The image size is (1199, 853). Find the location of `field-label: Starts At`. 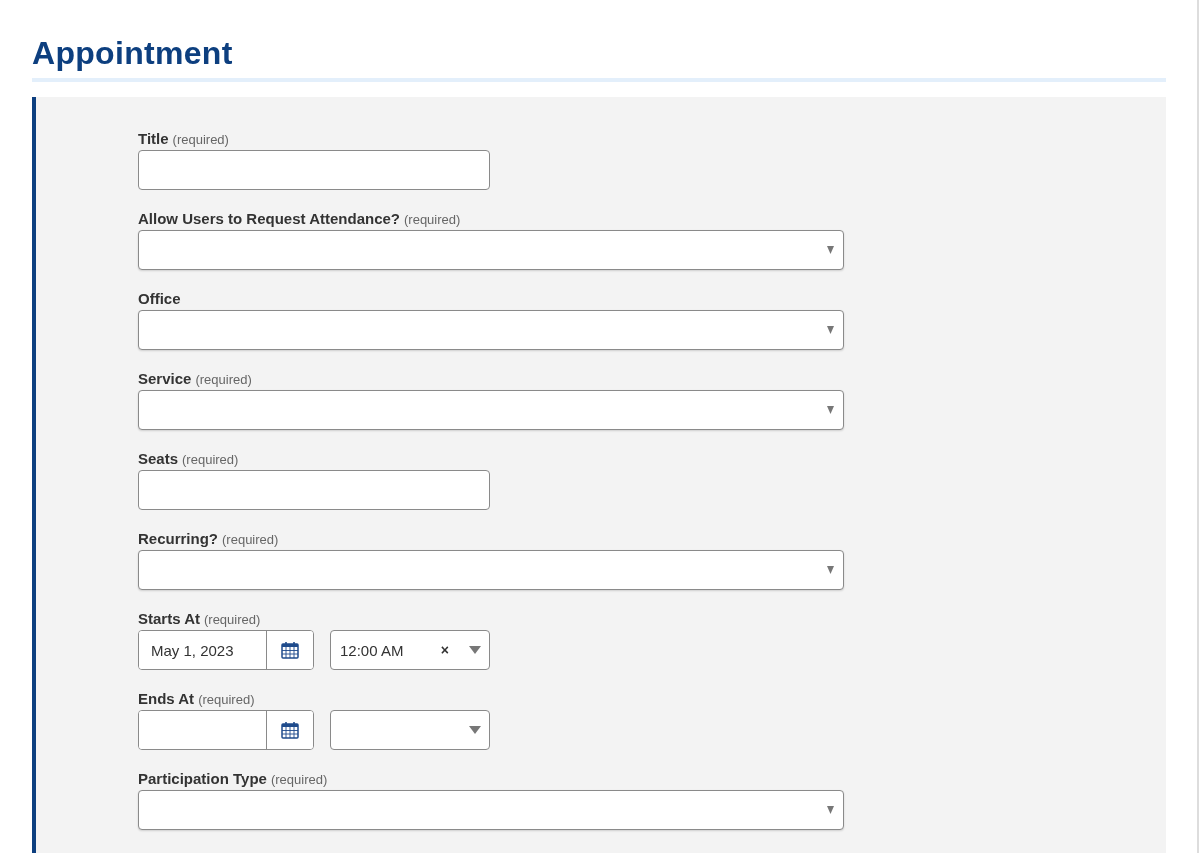

field-label: Starts At is located at coordinates (169, 618).